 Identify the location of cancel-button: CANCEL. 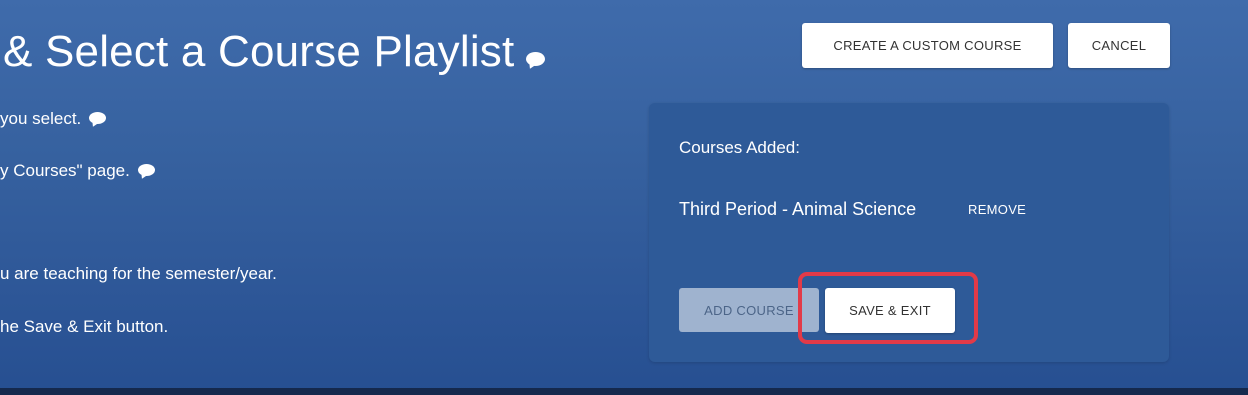
(1119, 45).